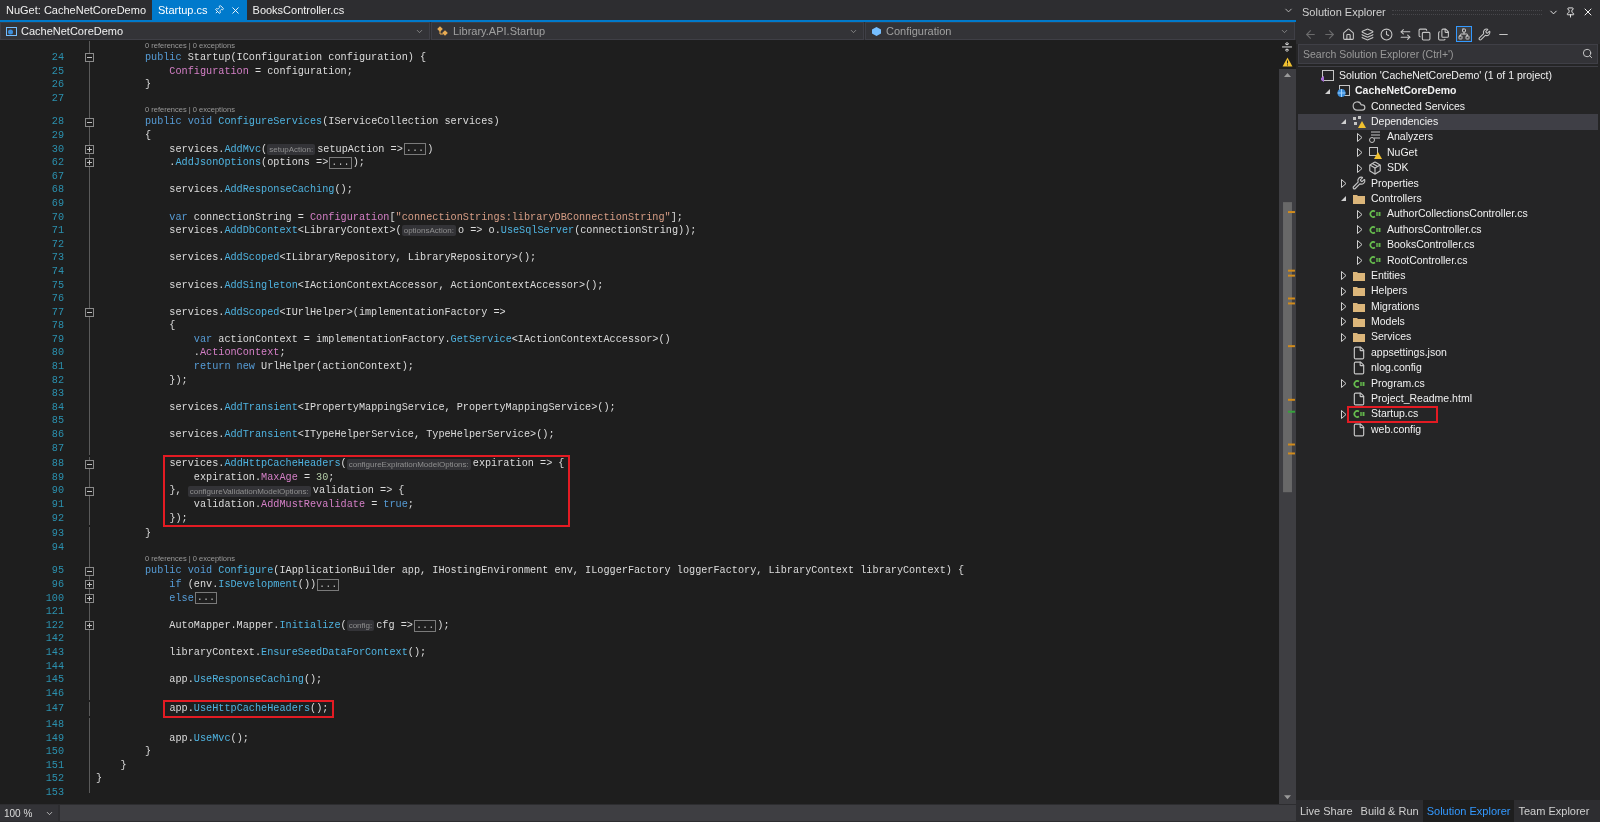  I want to click on tree-item: appsettings.json, so click(1448, 353).